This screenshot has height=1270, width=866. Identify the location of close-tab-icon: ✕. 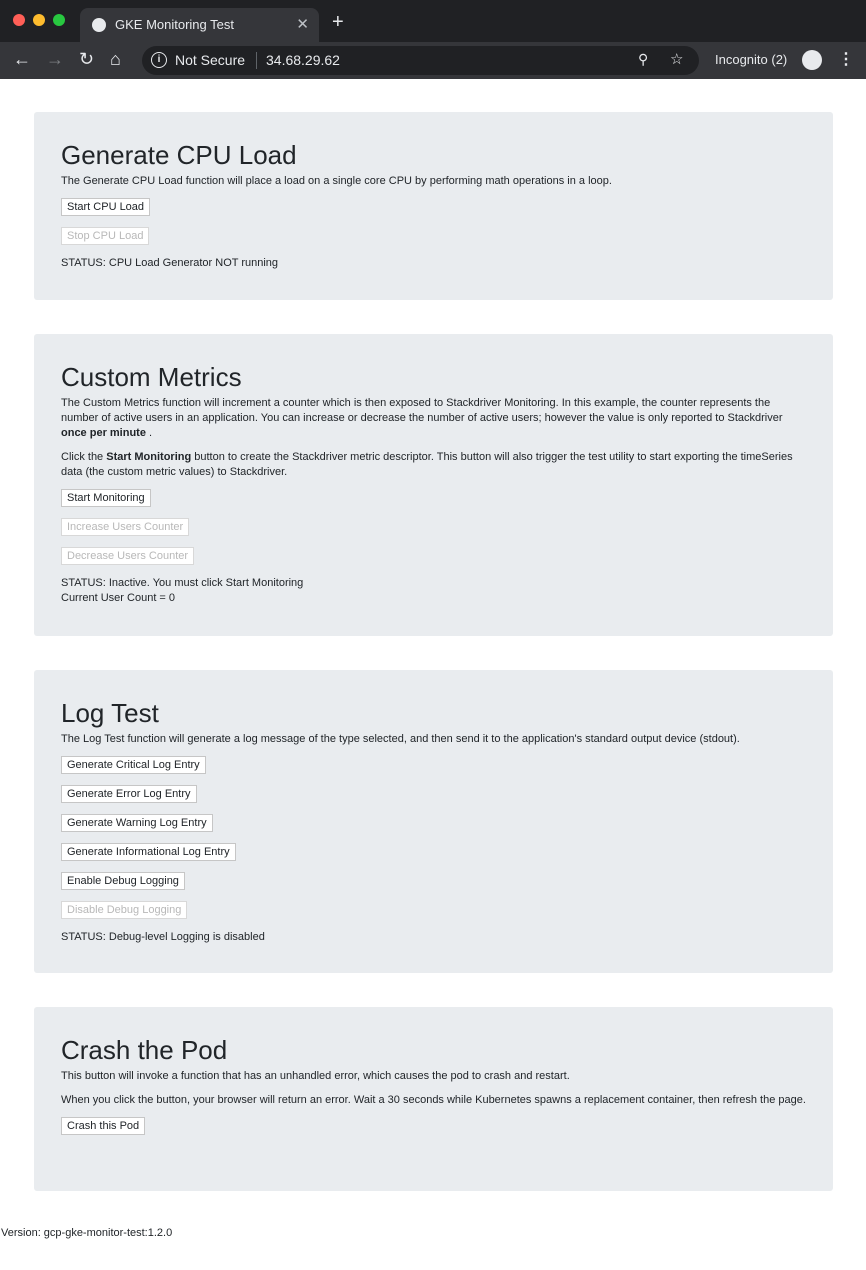
(302, 24).